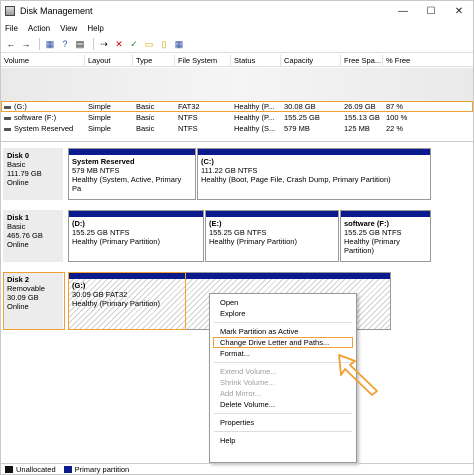  What do you see at coordinates (207, 161) in the screenshot?
I see `partition-name: (C:)` at bounding box center [207, 161].